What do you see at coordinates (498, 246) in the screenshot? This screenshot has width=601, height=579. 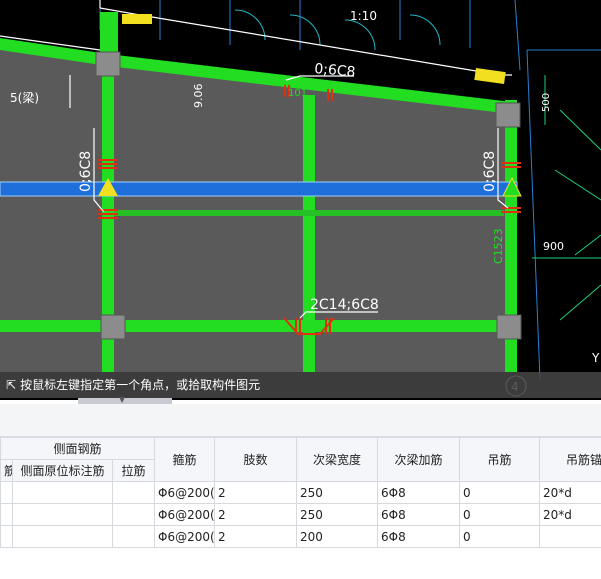 I see `label-right-code: C1523` at bounding box center [498, 246].